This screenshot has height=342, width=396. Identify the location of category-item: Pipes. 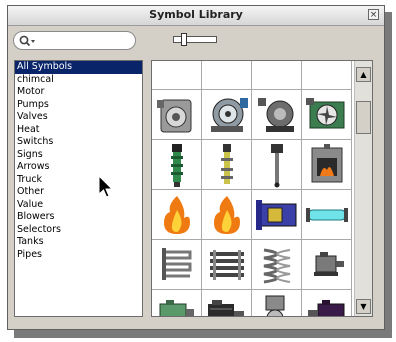
(78, 255).